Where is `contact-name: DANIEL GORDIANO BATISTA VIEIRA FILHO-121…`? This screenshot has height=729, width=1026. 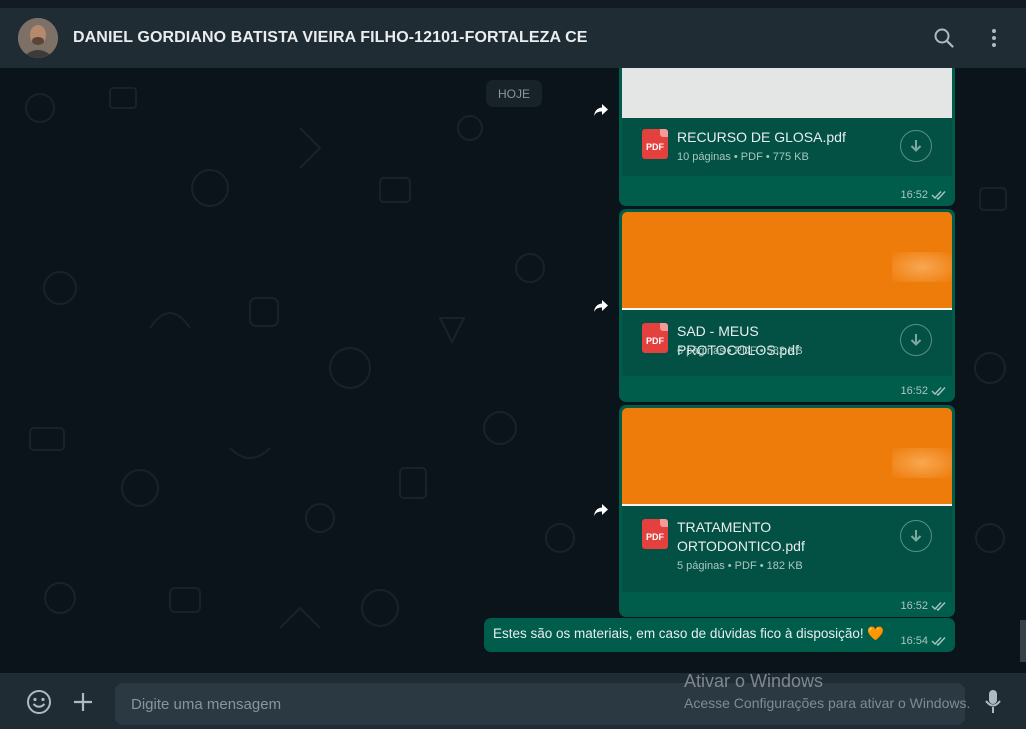 contact-name: DANIEL GORDIANO BATISTA VIEIRA FILHO-121… is located at coordinates (330, 38).